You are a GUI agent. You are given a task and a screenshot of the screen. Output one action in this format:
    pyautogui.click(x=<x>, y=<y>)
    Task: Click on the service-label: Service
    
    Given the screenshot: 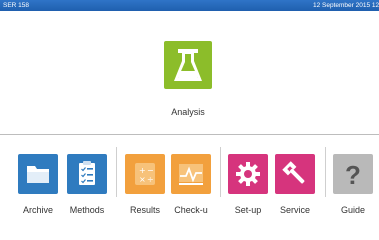 What is the action you would take?
    pyautogui.click(x=294, y=210)
    